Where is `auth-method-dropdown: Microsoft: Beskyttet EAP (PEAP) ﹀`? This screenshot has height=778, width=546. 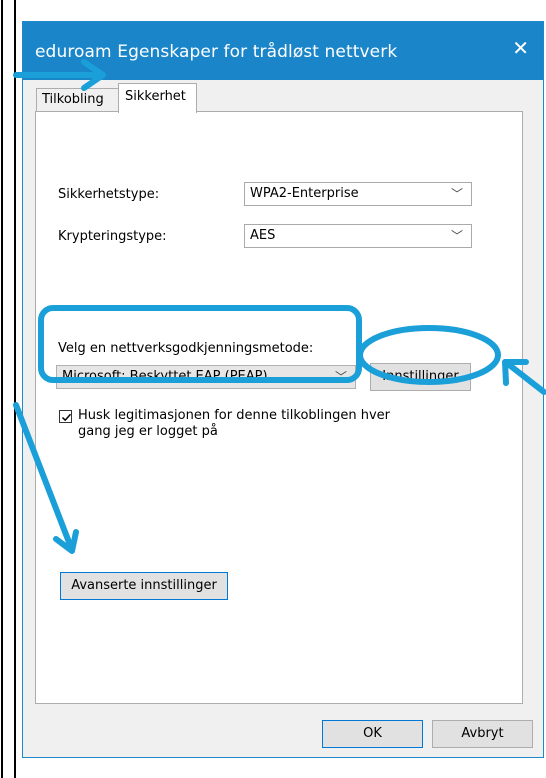 auth-method-dropdown: Microsoft: Beskyttet EAP (PEAP) ﹀ is located at coordinates (206, 377).